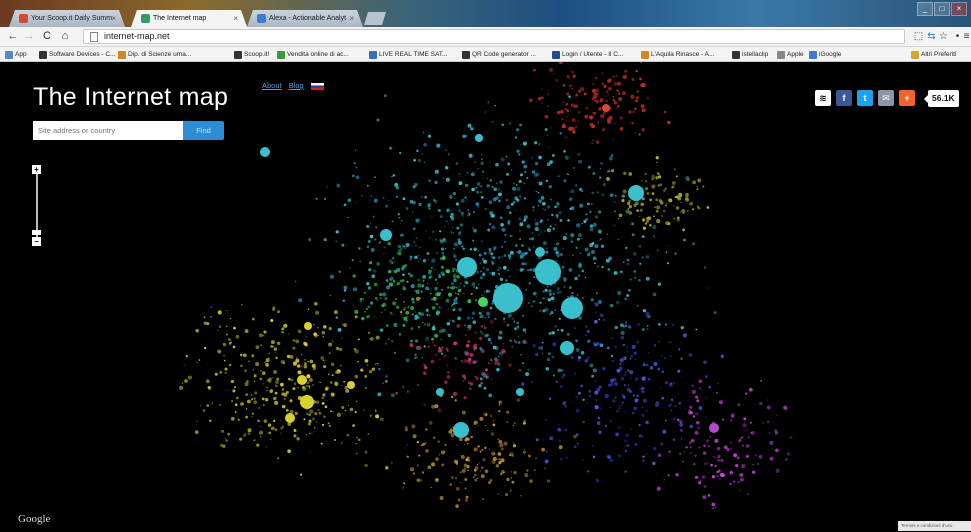  Describe the element at coordinates (113, 18) in the screenshot. I see `close-tab-icon: ×` at that location.